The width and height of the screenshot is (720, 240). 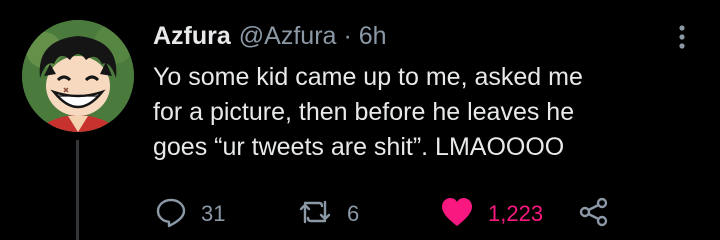 What do you see at coordinates (192, 36) in the screenshot?
I see `display-name: Azfura` at bounding box center [192, 36].